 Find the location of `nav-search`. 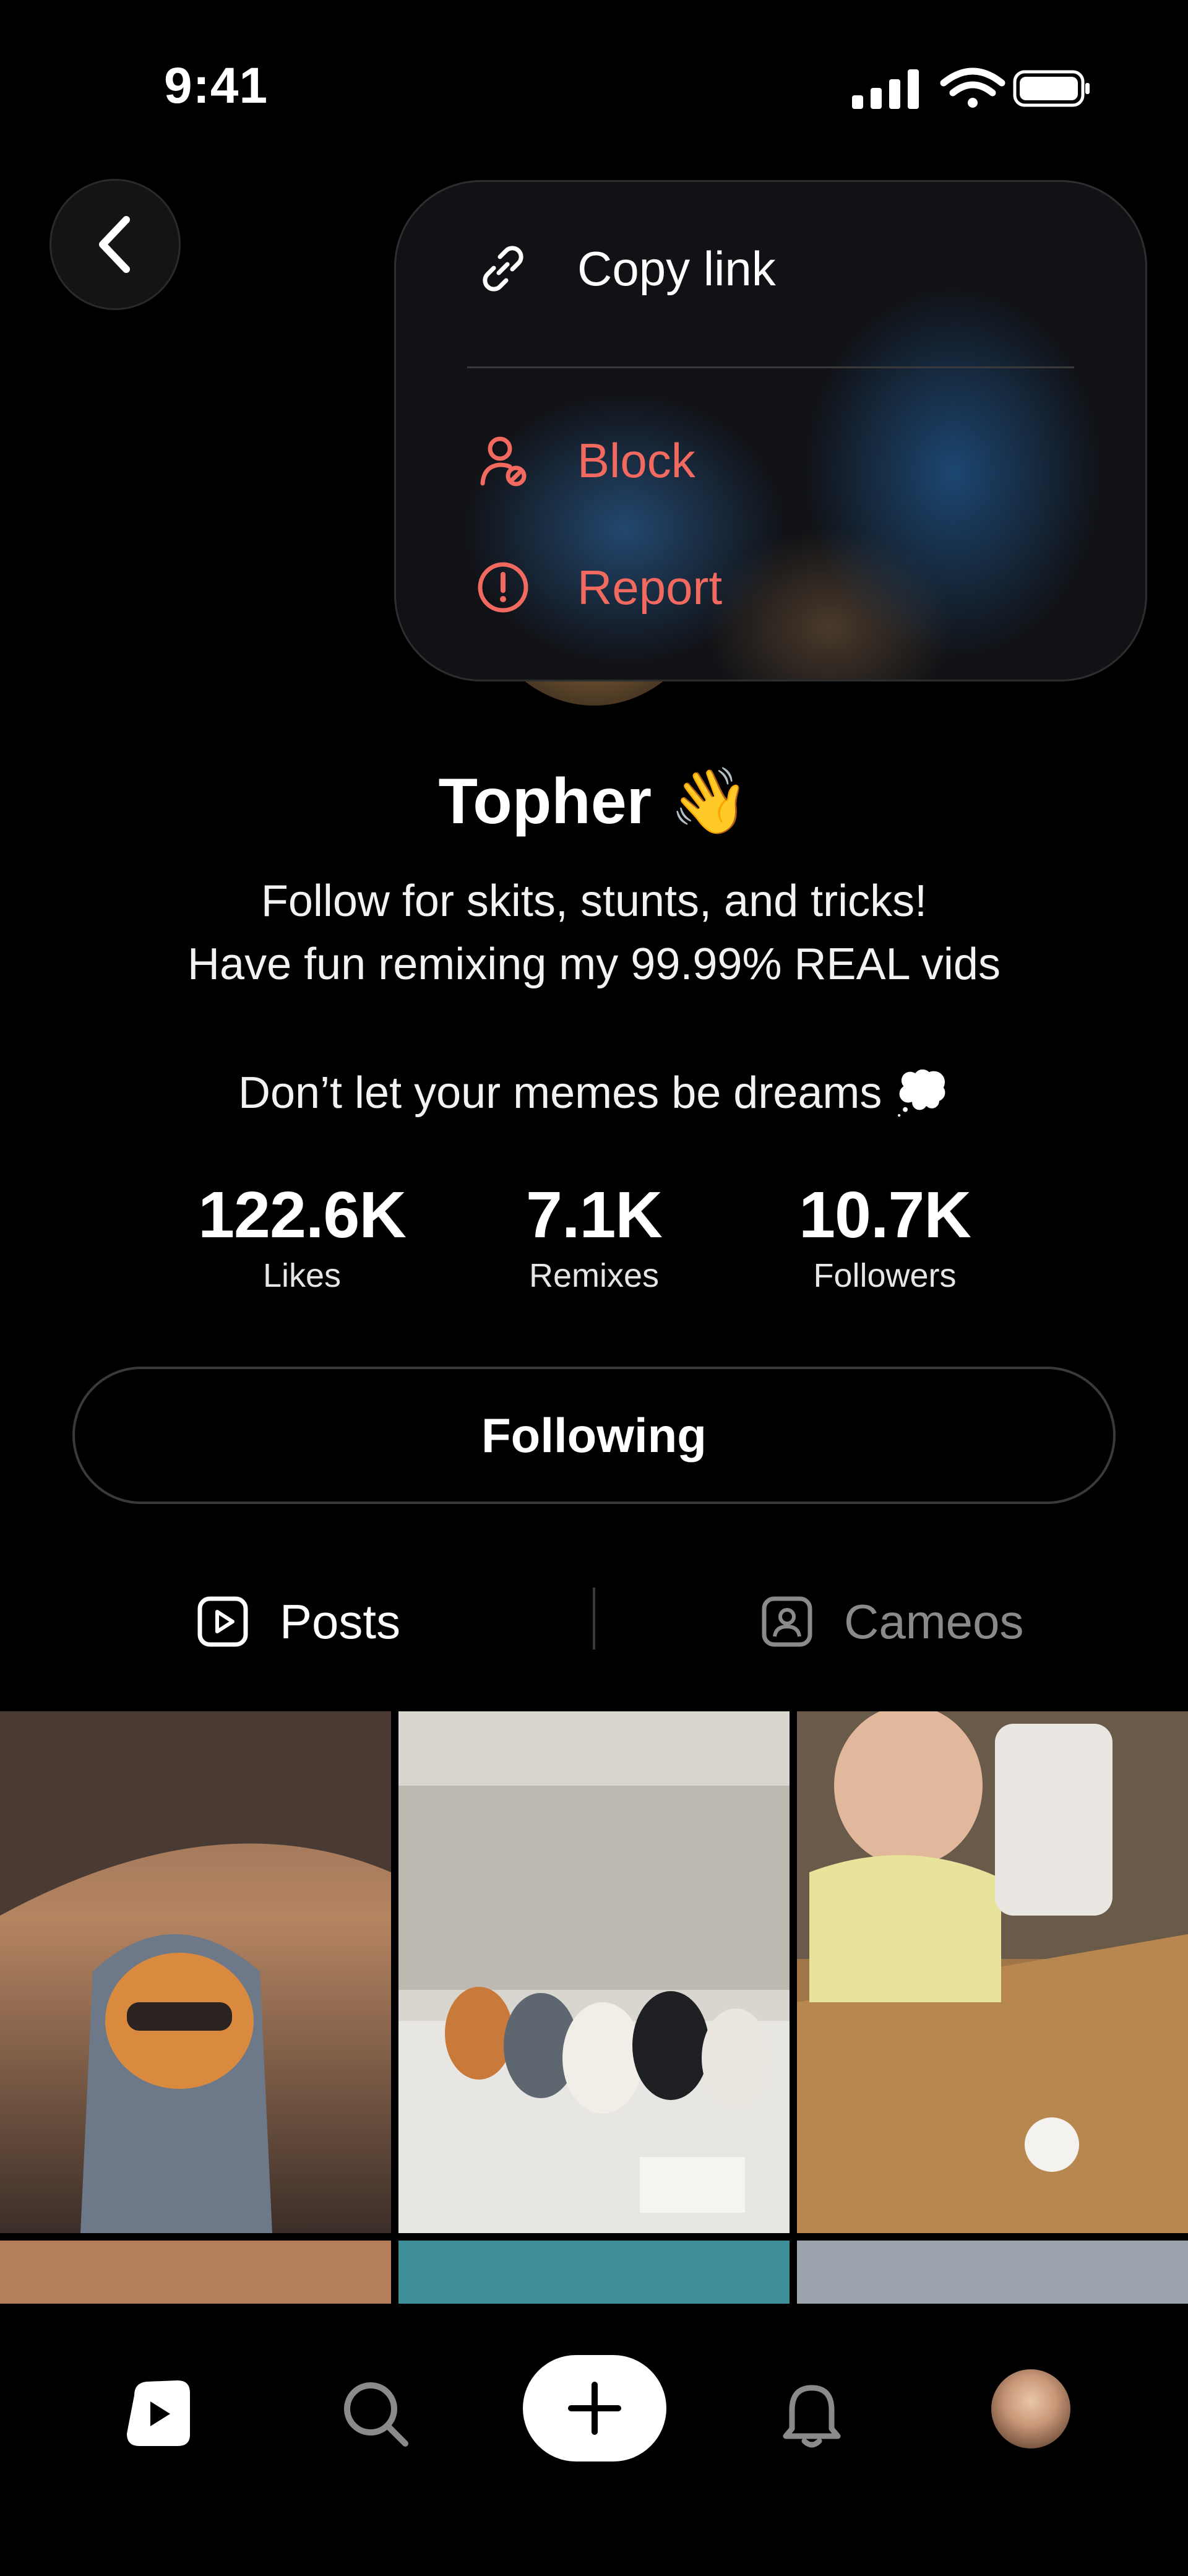

nav-search is located at coordinates (375, 2414).